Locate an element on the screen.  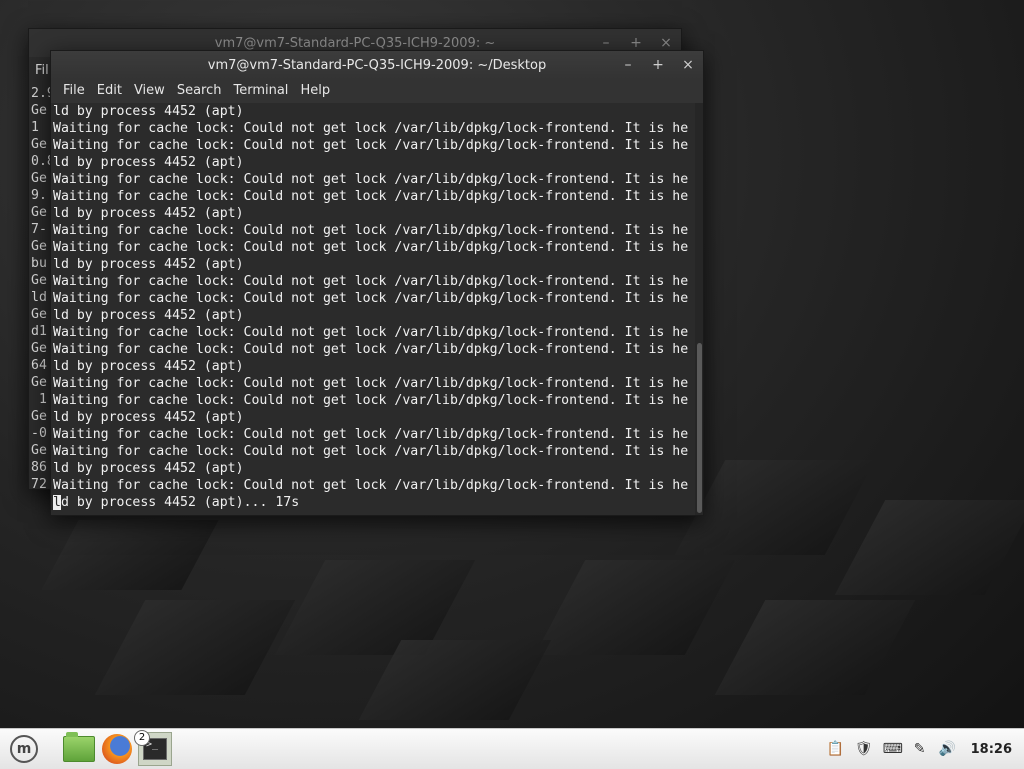
shield-update-icon: 🛡 is located at coordinates (864, 749).